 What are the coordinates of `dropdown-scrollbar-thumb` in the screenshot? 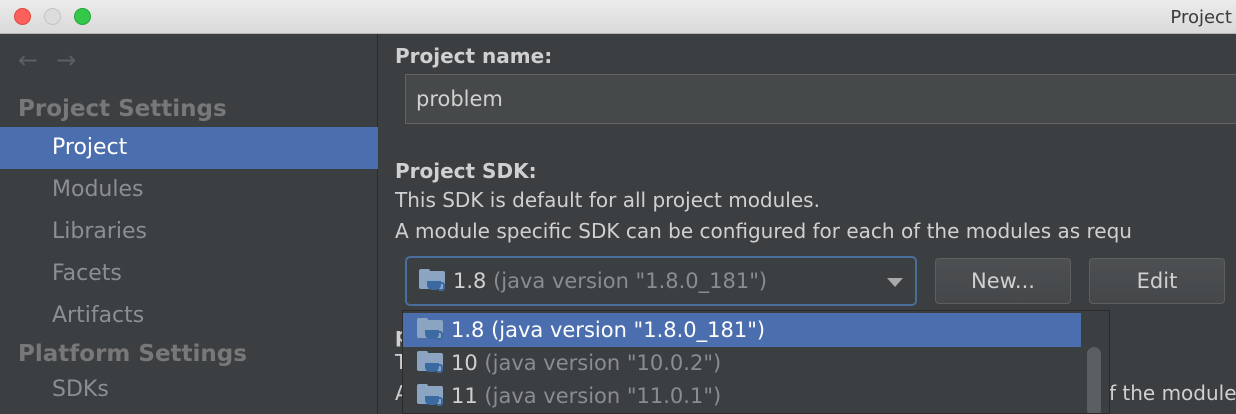 It's located at (1094, 380).